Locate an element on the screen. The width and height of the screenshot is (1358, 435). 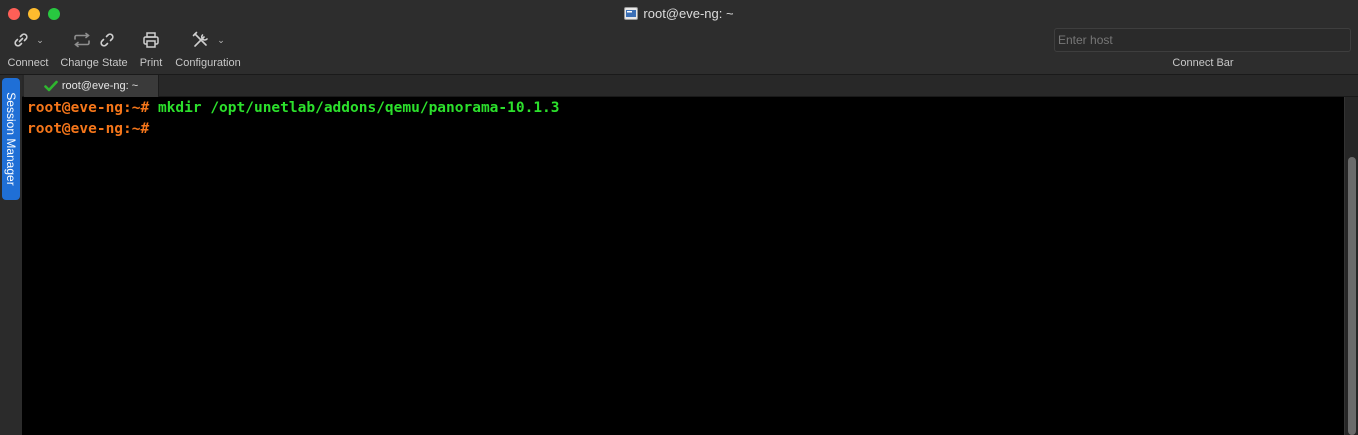
title-bar: root@eve-ng: ~ is located at coordinates (679, 14).